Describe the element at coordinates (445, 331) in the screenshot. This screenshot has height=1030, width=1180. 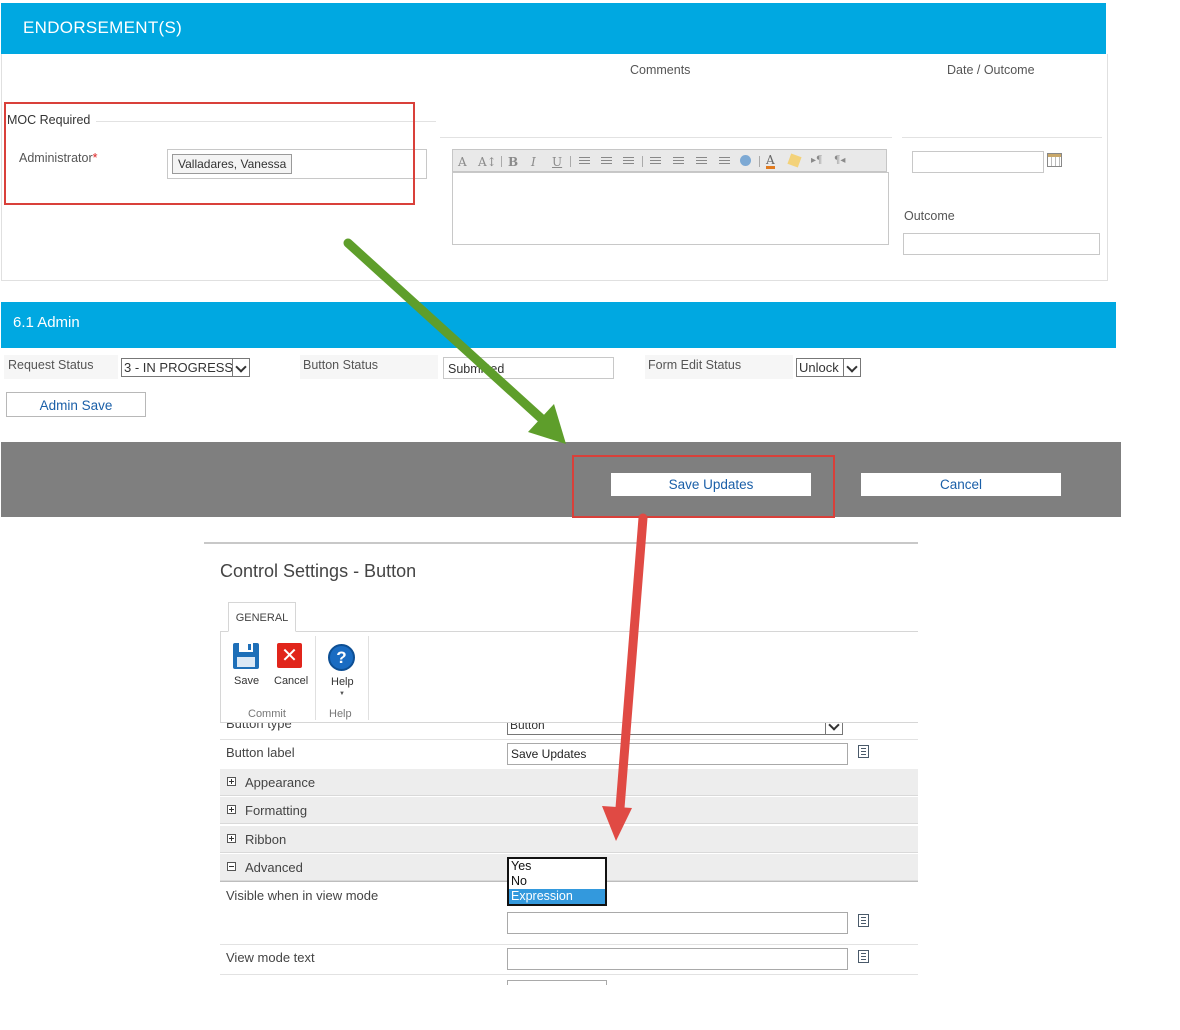
I see `green-arrow-shaft` at that location.